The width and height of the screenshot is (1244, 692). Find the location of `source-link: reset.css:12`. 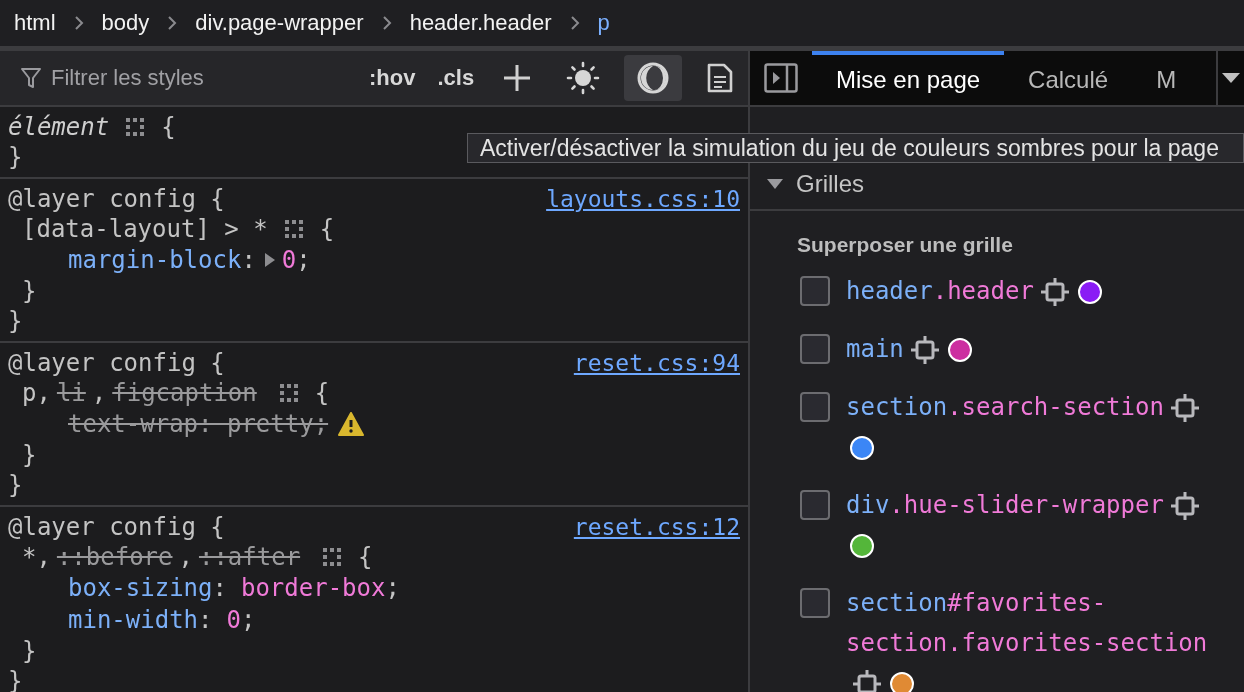

source-link: reset.css:12 is located at coordinates (656, 527).